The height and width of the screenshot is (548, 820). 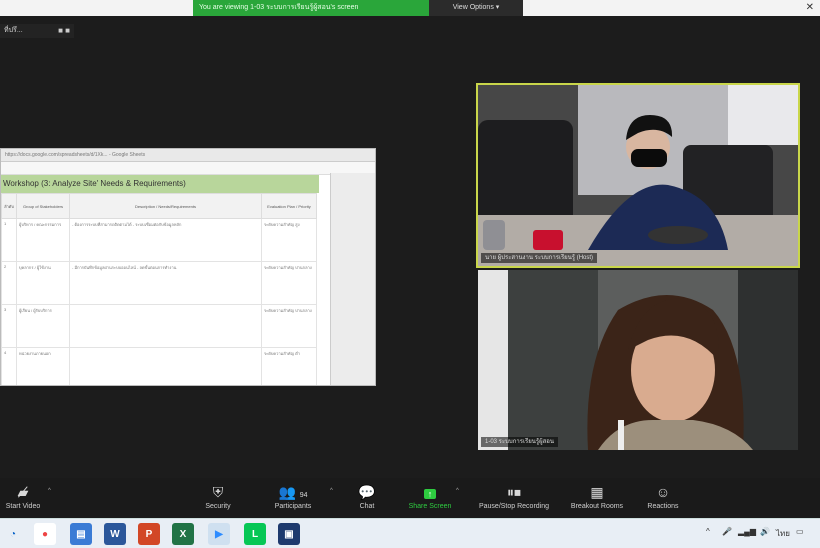 What do you see at coordinates (37, 31) in the screenshot?
I see `mini-window-title: ที่ปรึ... ■ ■` at bounding box center [37, 31].